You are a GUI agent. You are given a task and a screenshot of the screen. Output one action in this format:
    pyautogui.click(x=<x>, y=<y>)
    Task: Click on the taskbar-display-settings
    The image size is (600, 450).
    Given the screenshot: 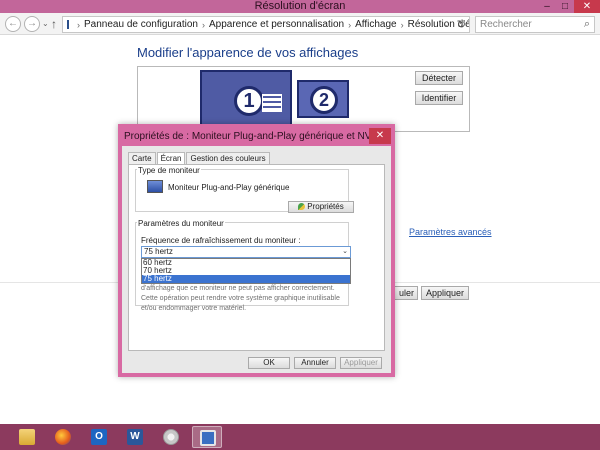 What is the action you would take?
    pyautogui.click(x=207, y=437)
    